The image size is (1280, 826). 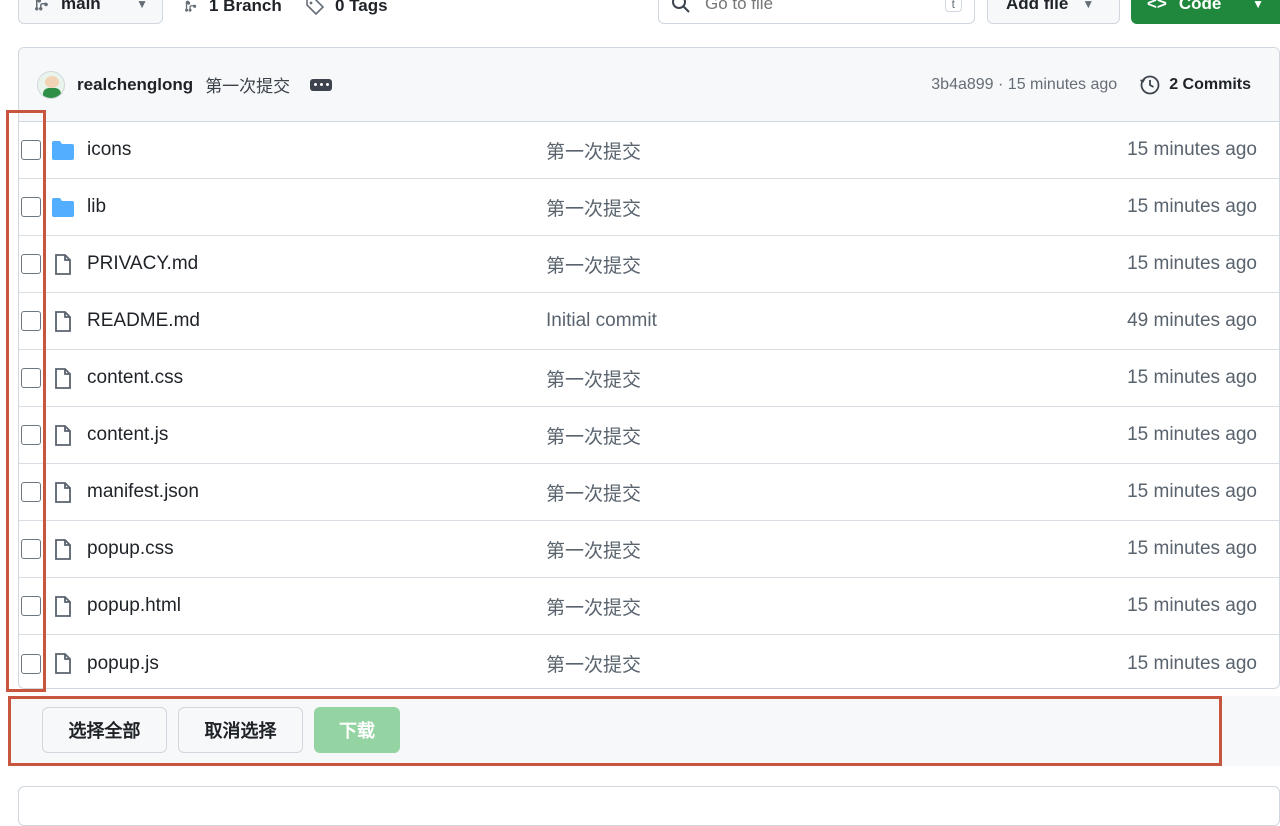 I want to click on bulk-action-bar: 选择全部 取消选择 下载, so click(x=644, y=731).